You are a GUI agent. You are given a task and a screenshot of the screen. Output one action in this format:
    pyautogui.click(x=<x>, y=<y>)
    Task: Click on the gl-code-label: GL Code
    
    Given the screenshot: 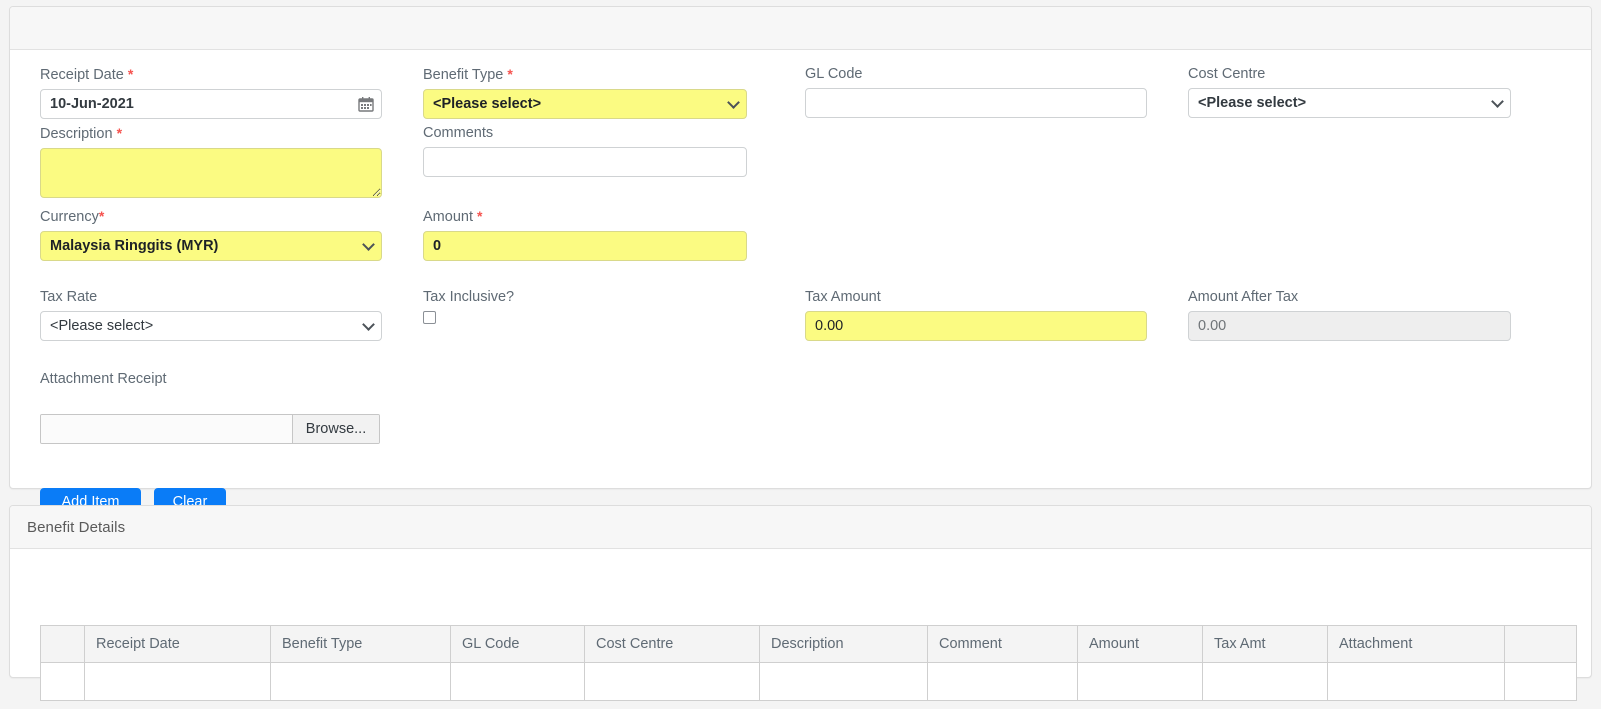 What is the action you would take?
    pyautogui.click(x=834, y=74)
    